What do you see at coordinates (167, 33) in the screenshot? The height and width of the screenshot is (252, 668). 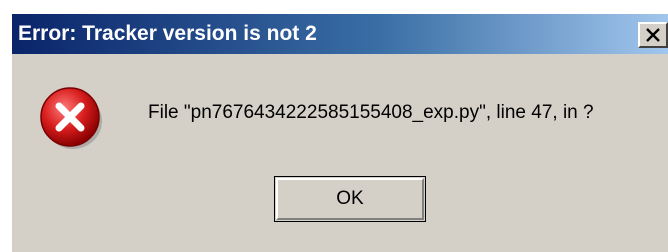 I see `dialog-title: Error: Tracker version is not 2` at bounding box center [167, 33].